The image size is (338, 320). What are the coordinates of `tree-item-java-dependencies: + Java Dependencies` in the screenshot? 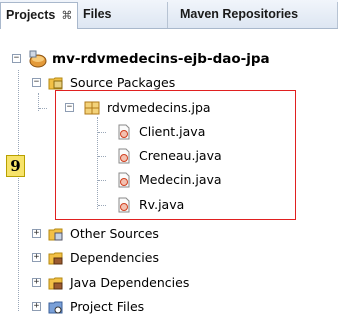 It's located at (169, 283).